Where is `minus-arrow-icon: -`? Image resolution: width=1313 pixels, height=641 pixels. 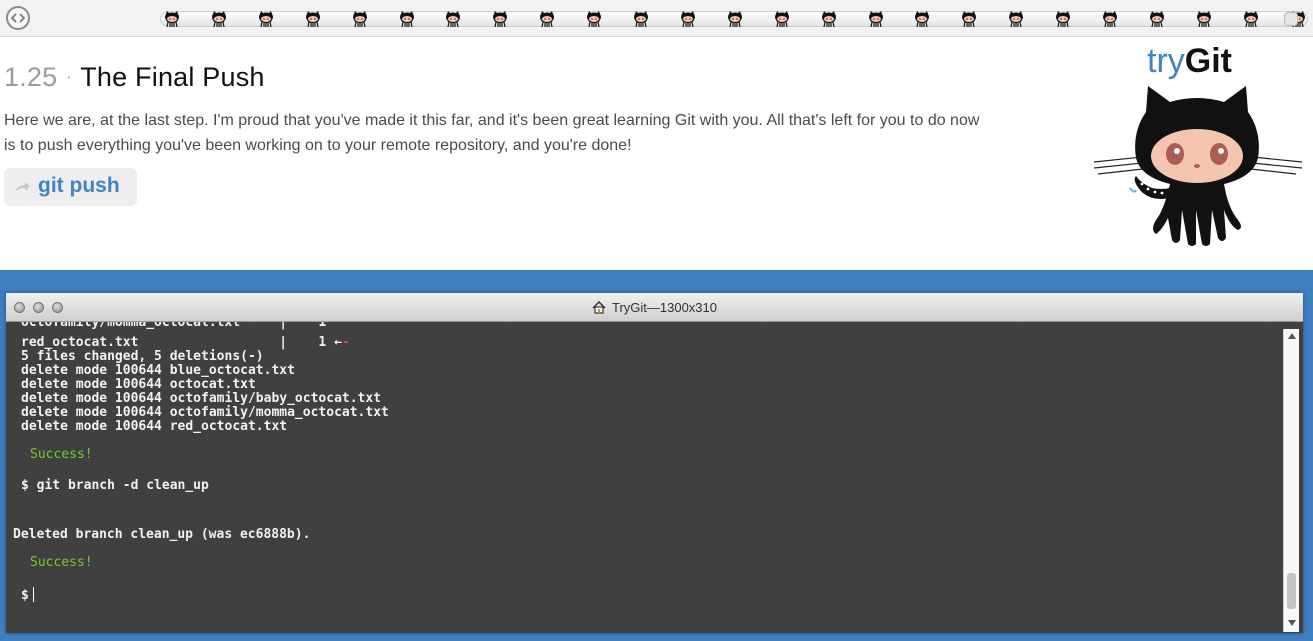
minus-arrow-icon: - is located at coordinates (345, 342).